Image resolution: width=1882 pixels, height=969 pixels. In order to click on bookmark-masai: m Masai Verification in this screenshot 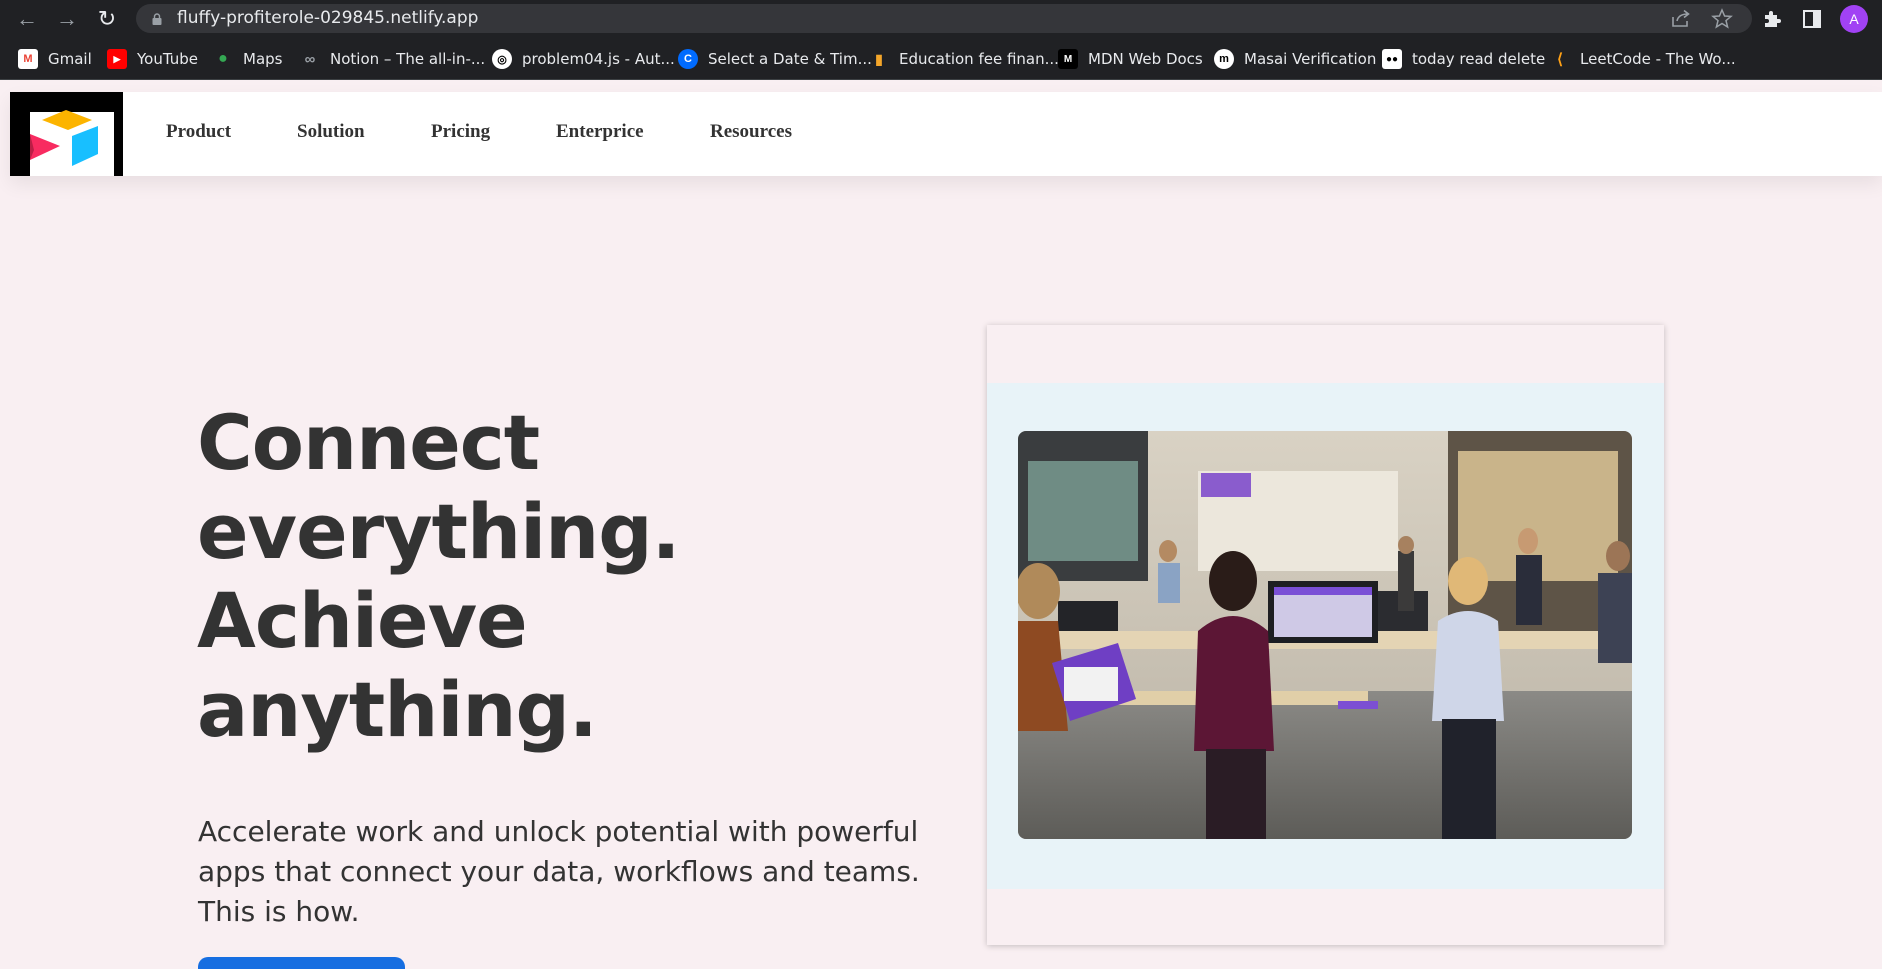, I will do `click(1295, 59)`.